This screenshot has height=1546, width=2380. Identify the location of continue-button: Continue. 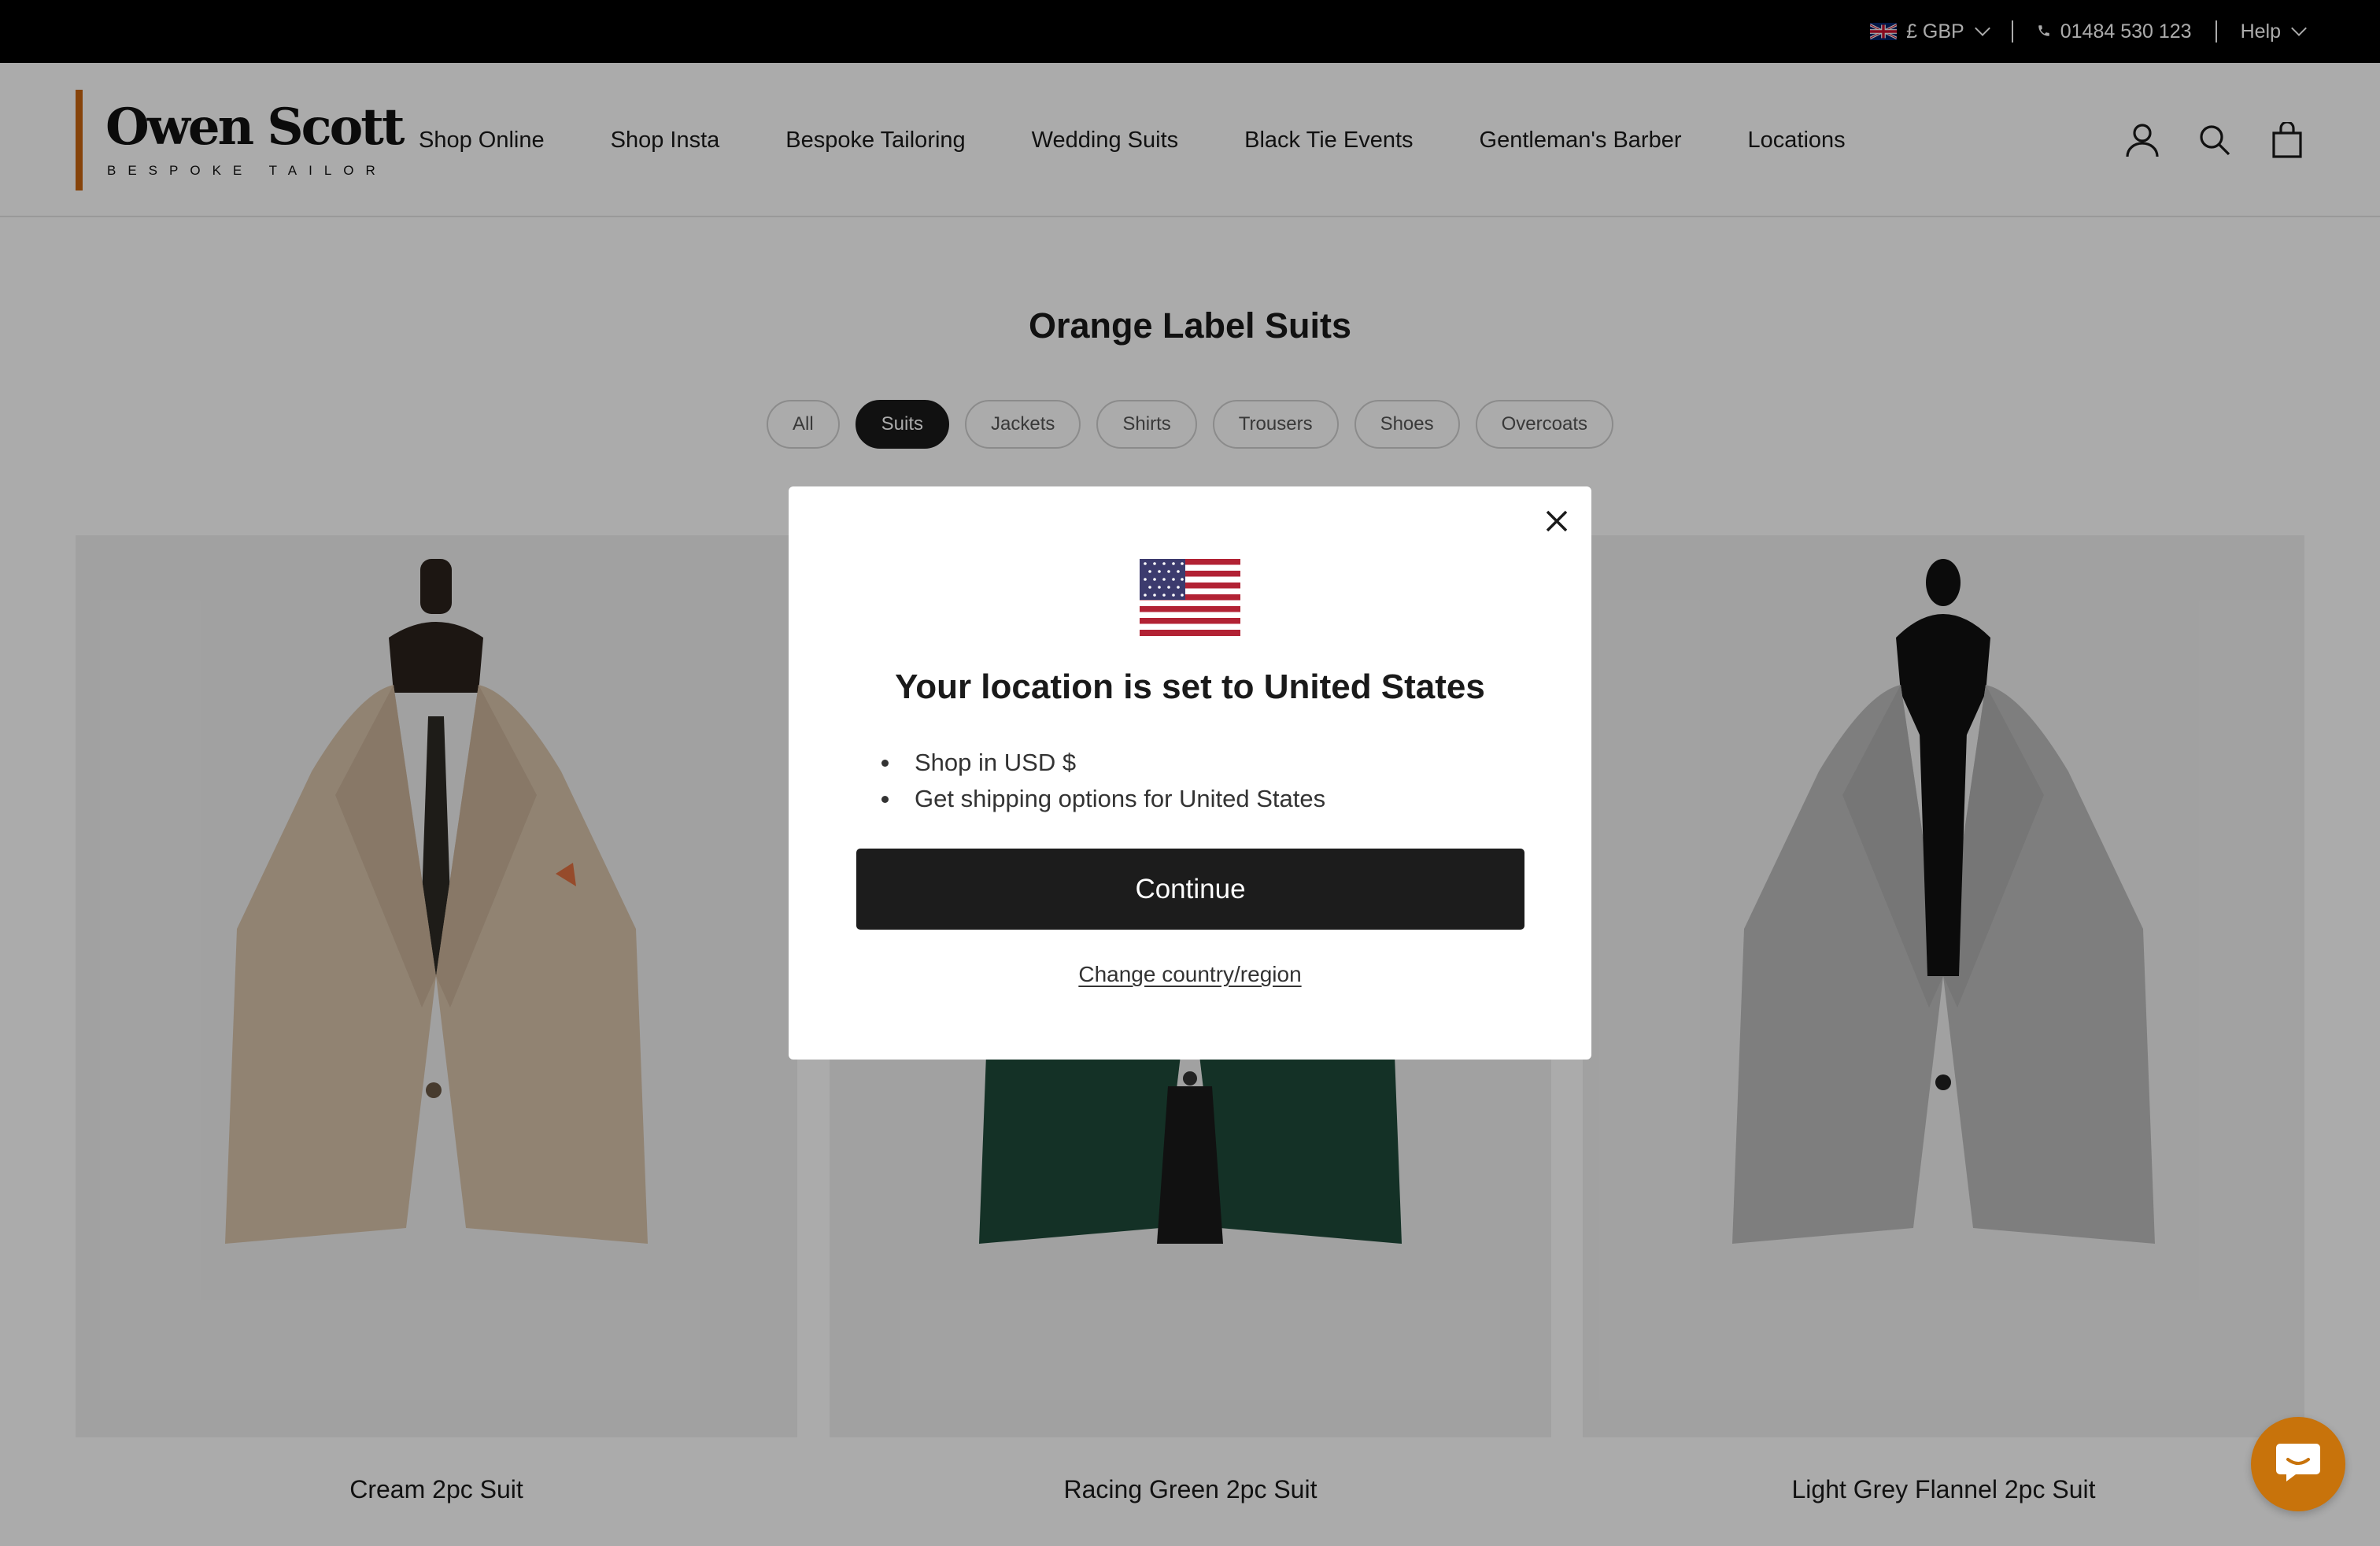
(1190, 889).